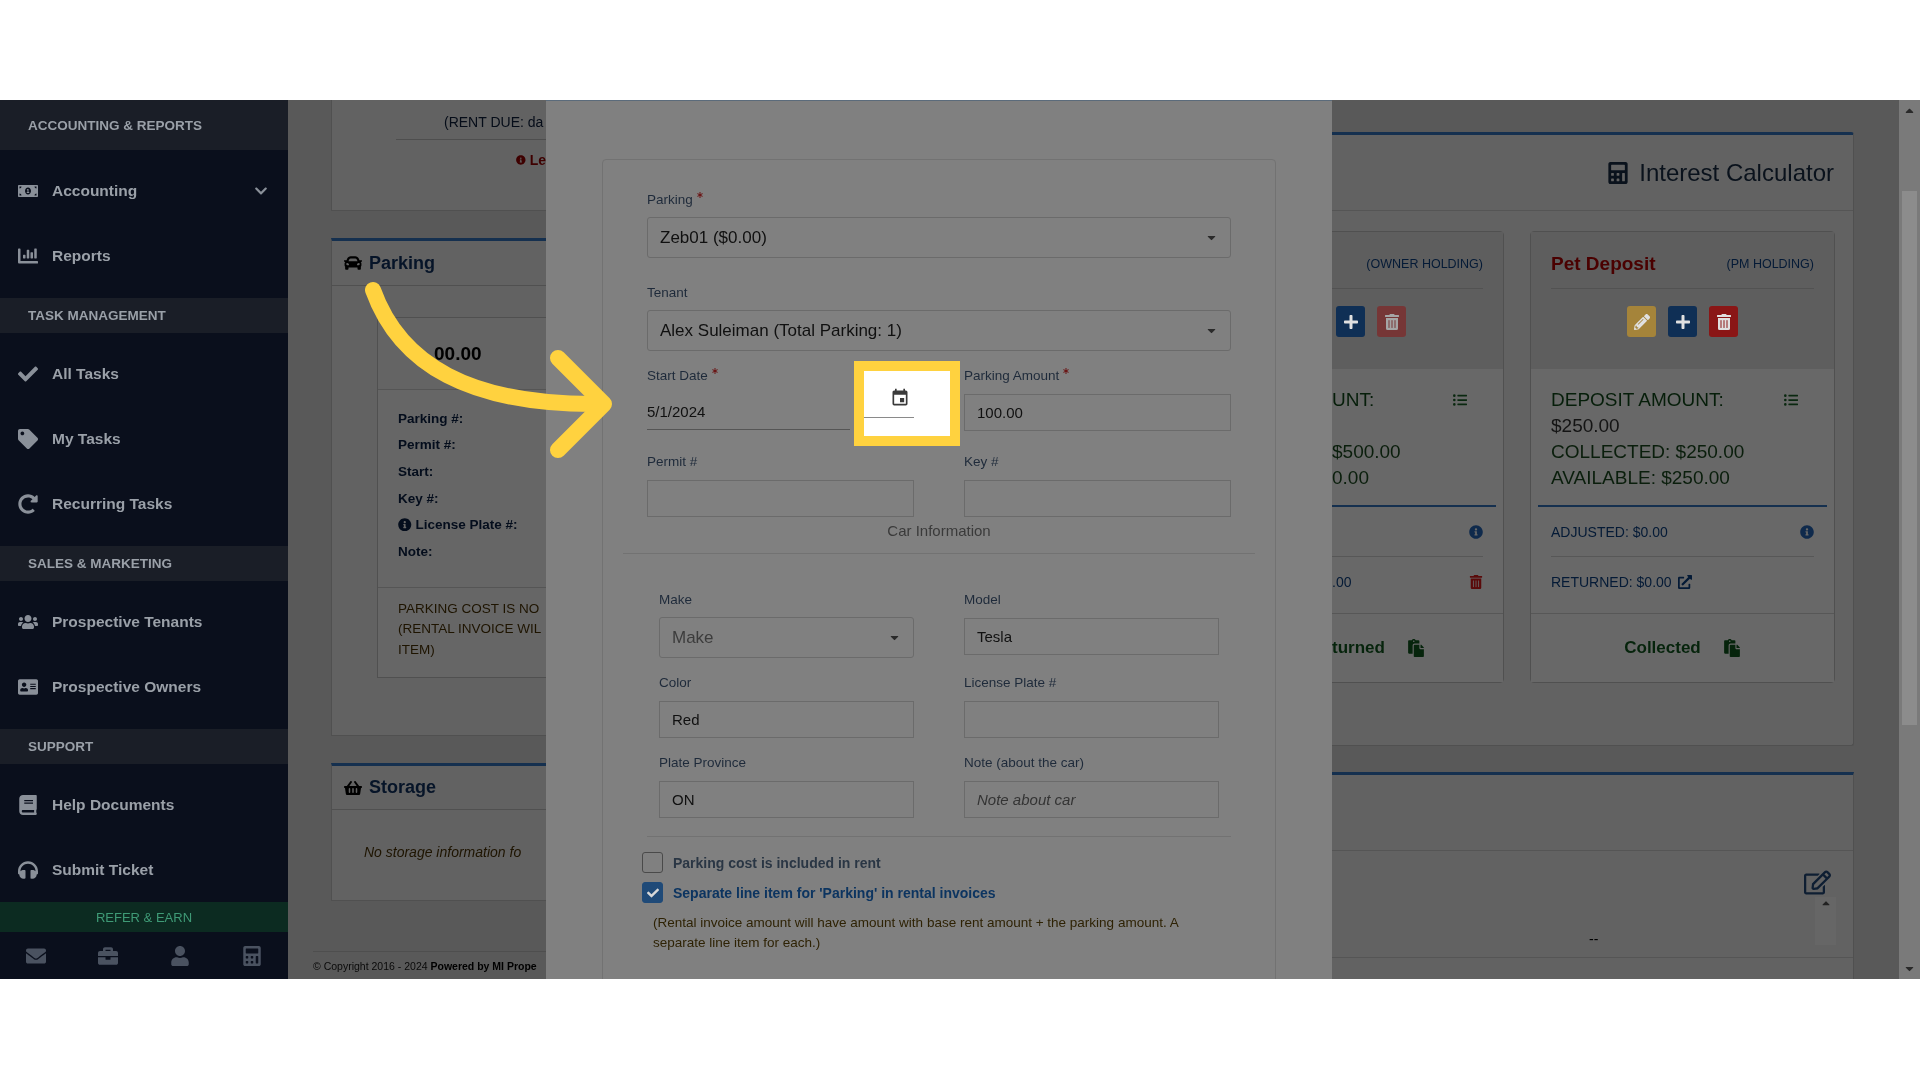 The height and width of the screenshot is (1080, 1920). I want to click on external-link-icon, so click(1684, 582).